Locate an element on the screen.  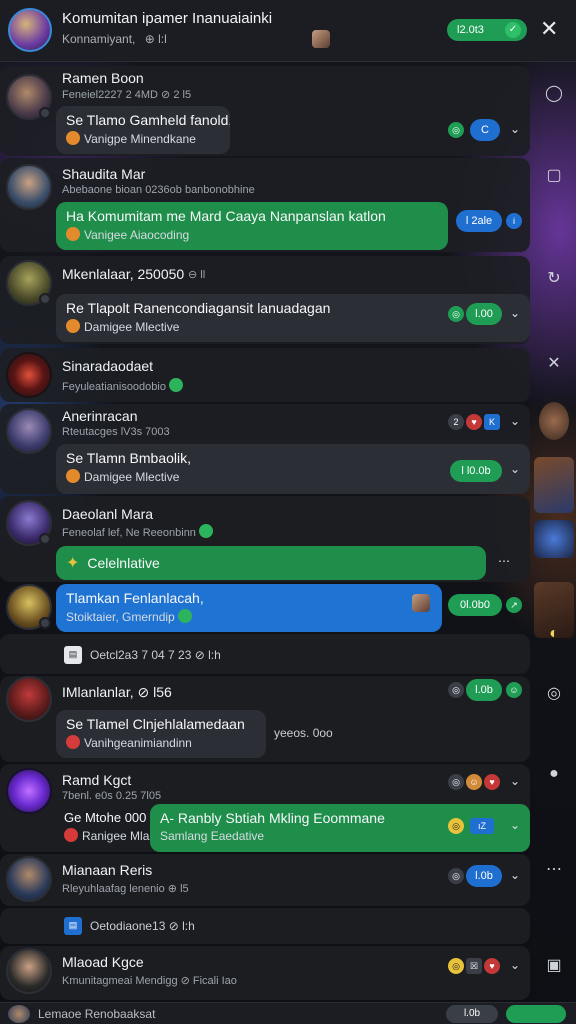
message-subtitle: Samlang Eaedative is located at coordinates (212, 836).